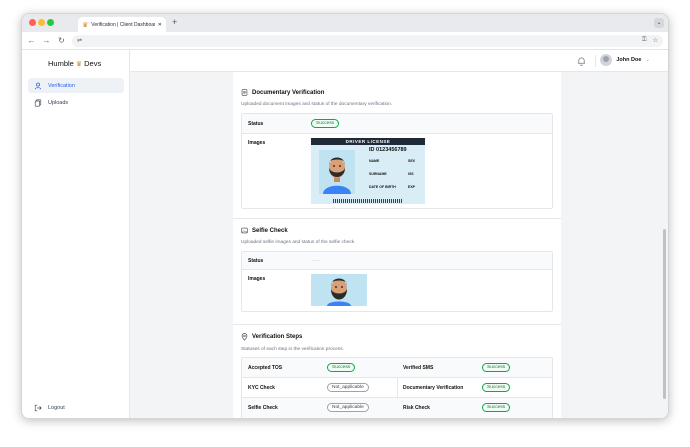  Describe the element at coordinates (61, 85) in the screenshot. I see `sidebar-item-label: Verification` at that location.